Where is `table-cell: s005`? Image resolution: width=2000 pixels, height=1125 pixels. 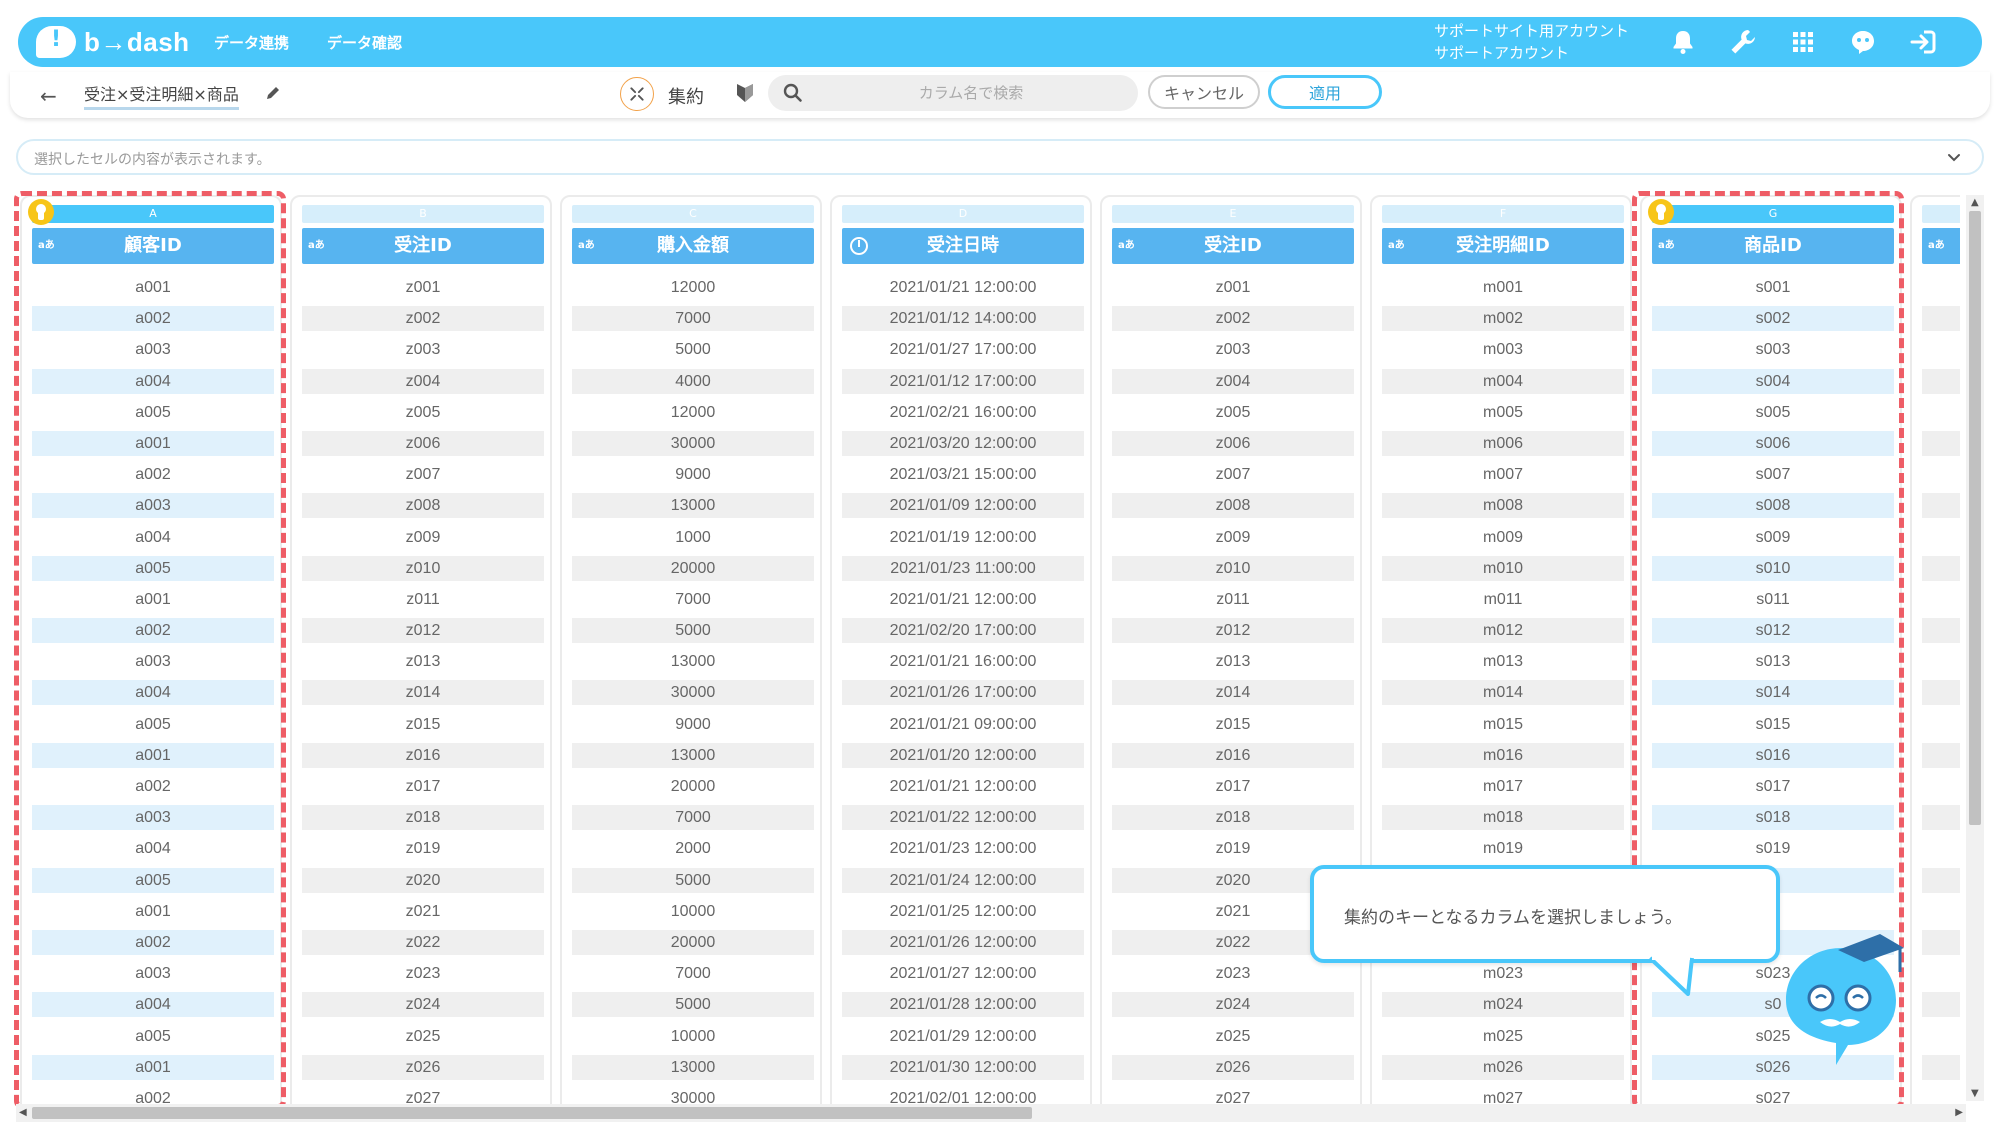
table-cell: s005 is located at coordinates (1773, 412).